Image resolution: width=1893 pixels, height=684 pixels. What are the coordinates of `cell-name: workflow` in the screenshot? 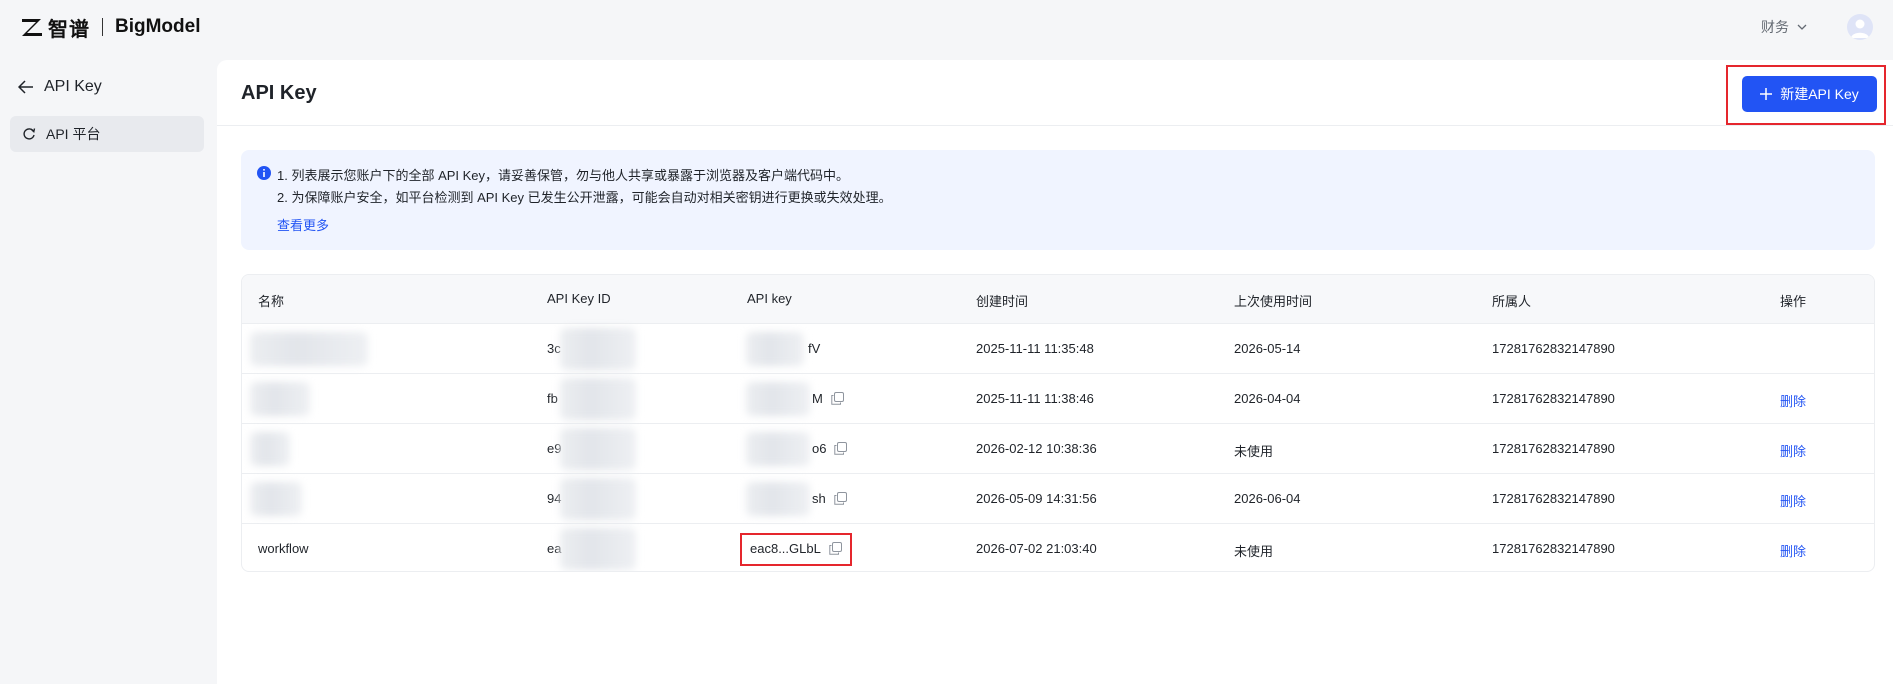 It's located at (283, 548).